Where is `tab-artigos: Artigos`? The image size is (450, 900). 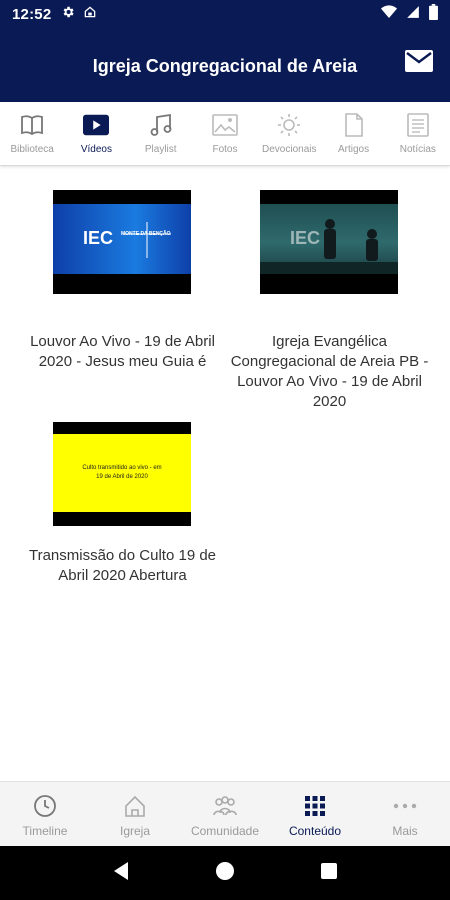
tab-artigos: Artigos is located at coordinates (353, 133).